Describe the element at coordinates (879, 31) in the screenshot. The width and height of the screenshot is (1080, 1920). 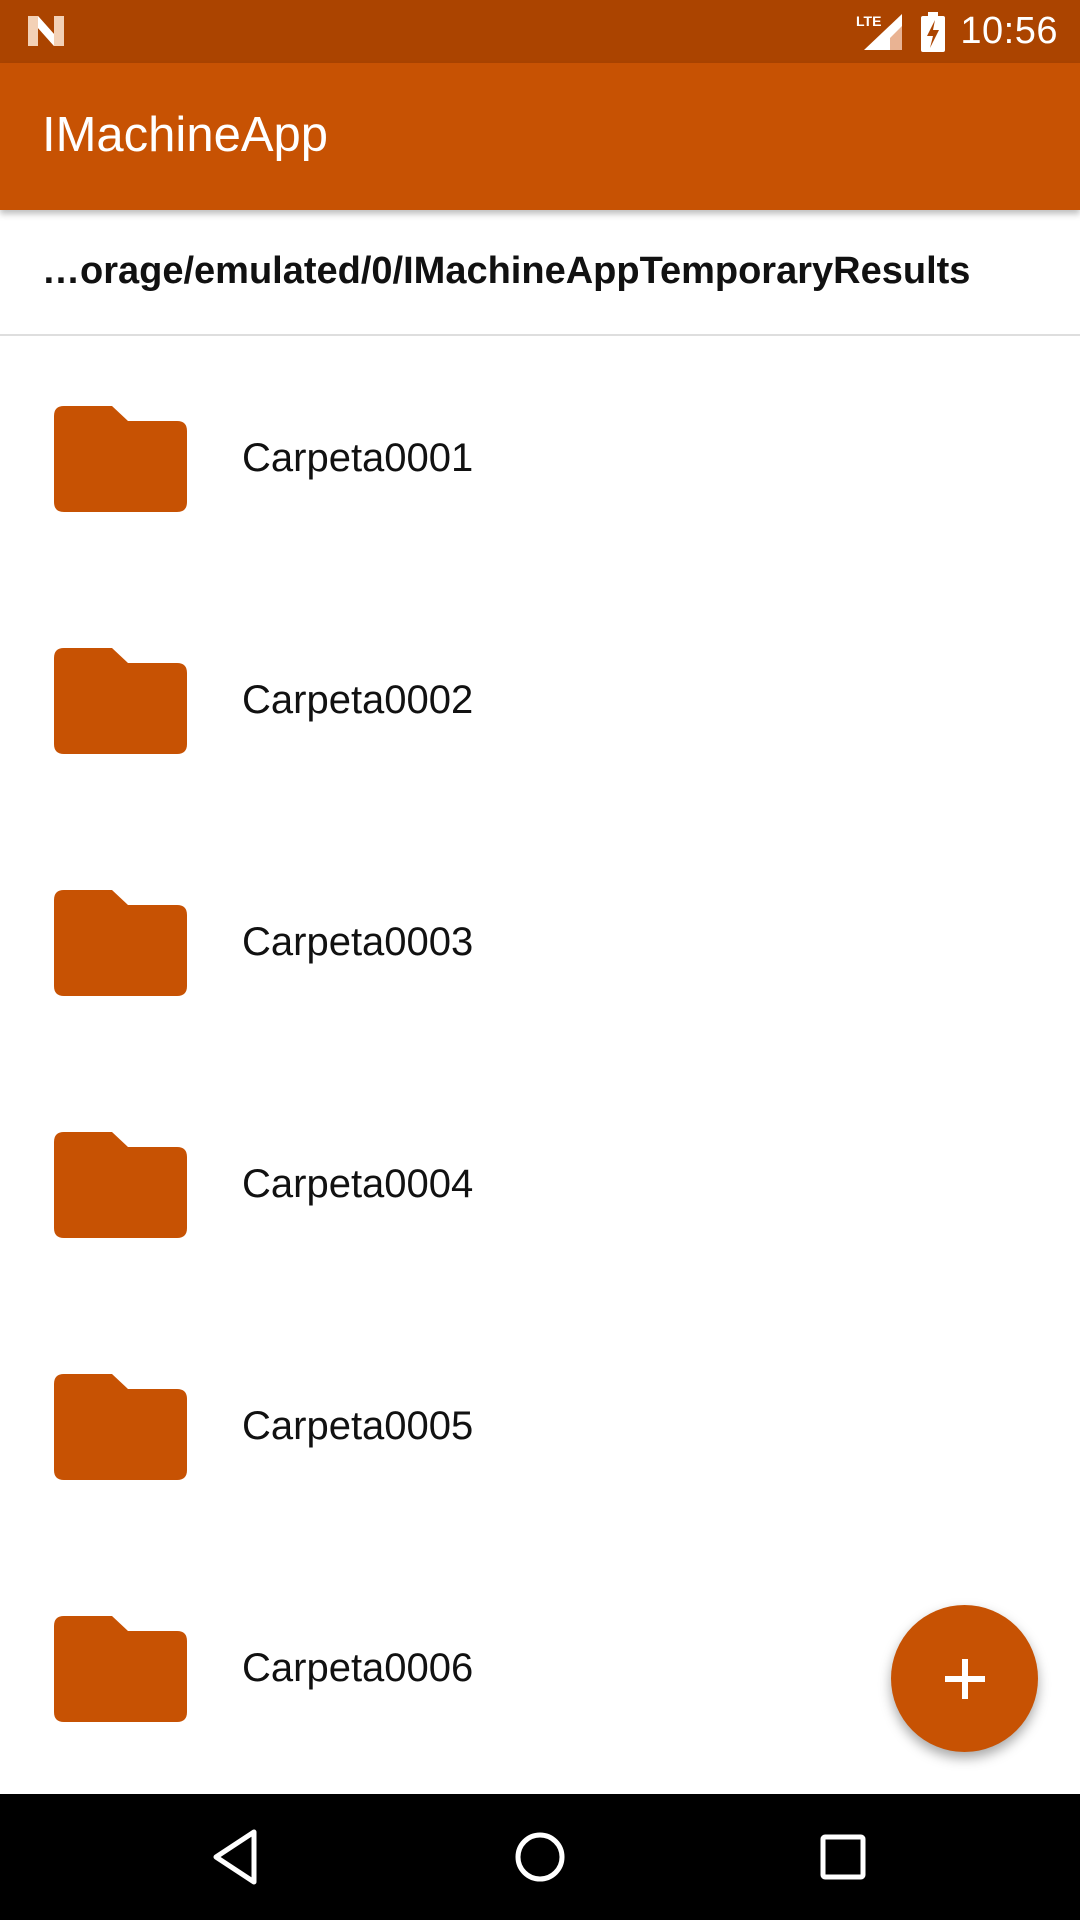
I see `signal-icon: LTE` at that location.